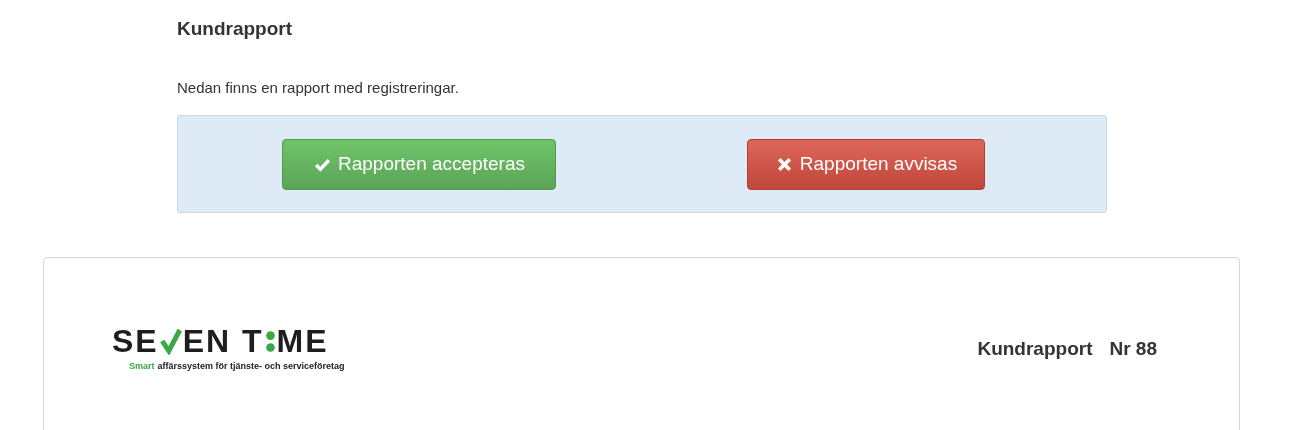 This screenshot has height=430, width=1294. Describe the element at coordinates (318, 88) in the screenshot. I see `intro-text: Nedan finns en rapport med registreringar.` at that location.